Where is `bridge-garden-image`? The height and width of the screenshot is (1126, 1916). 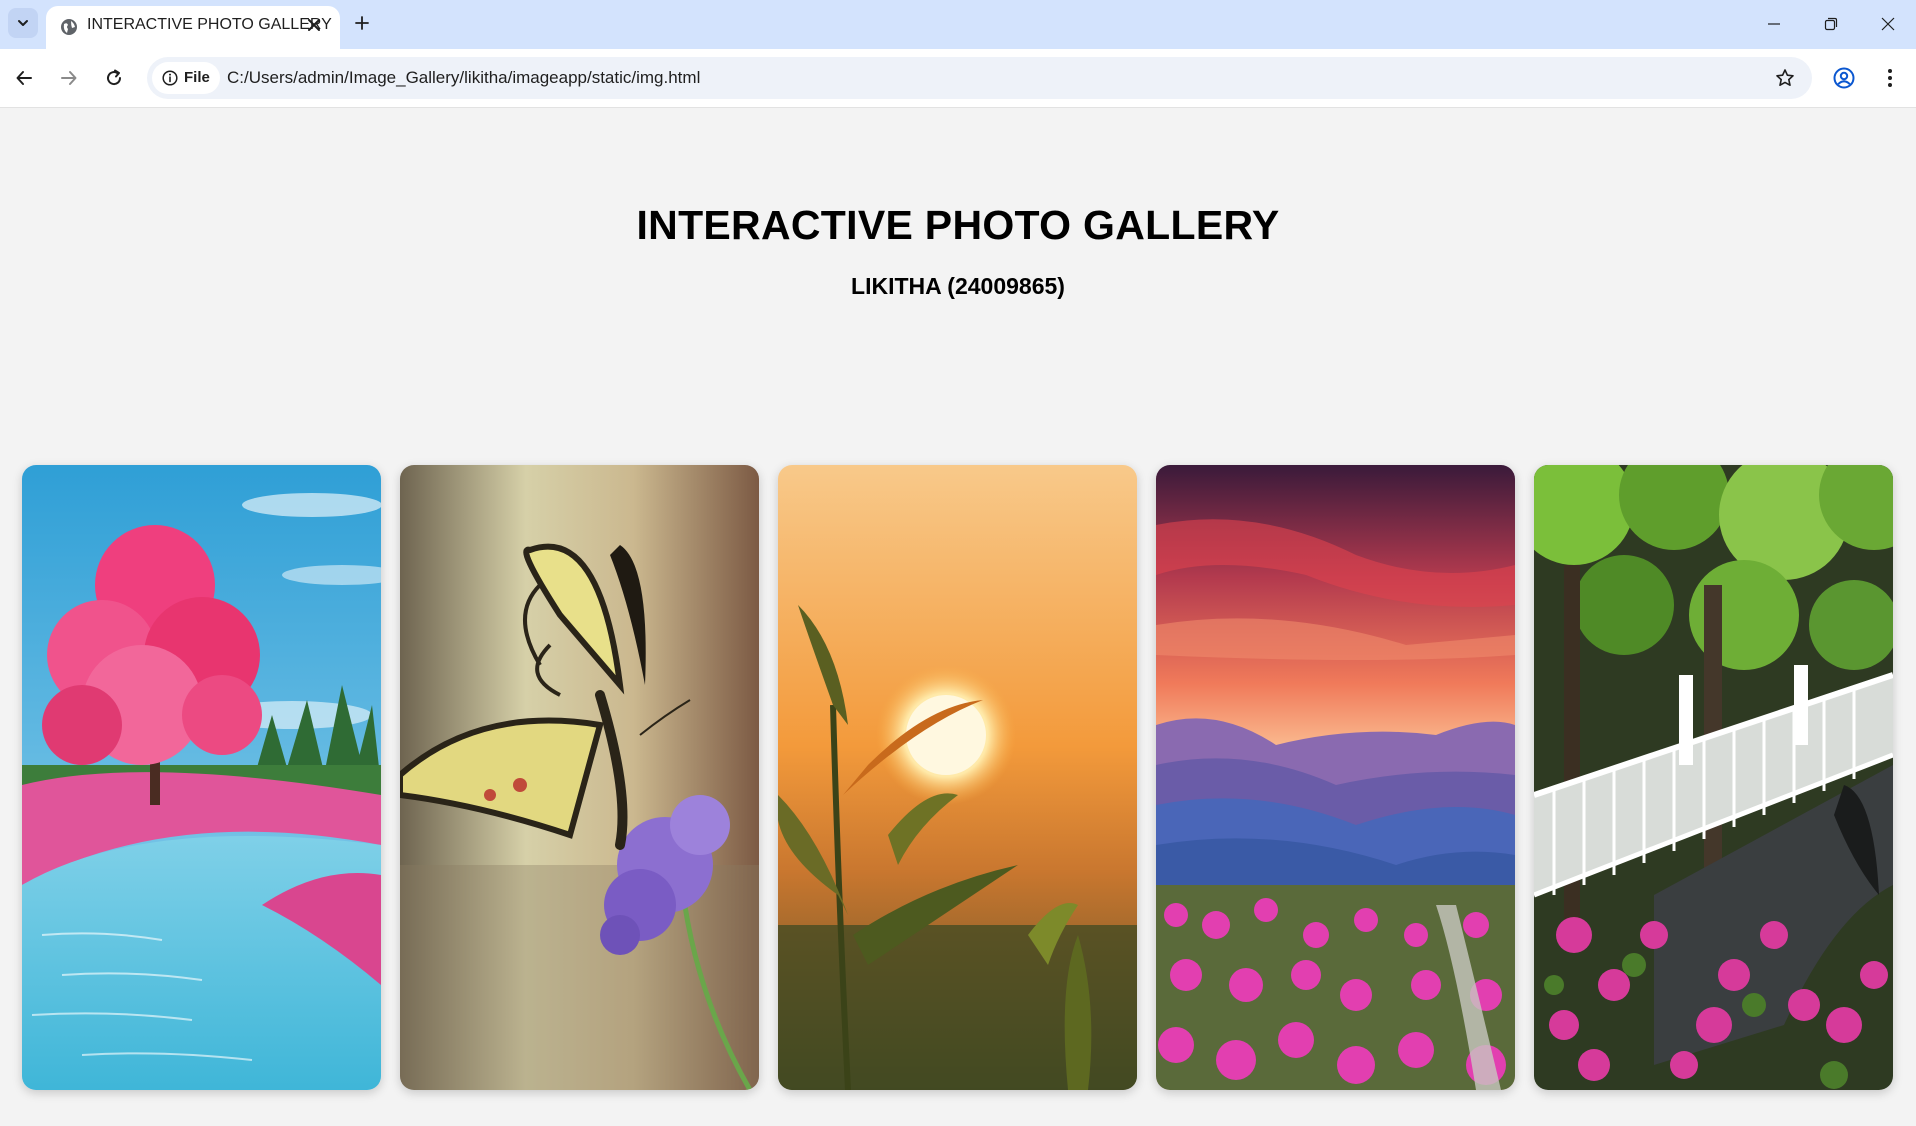
bridge-garden-image is located at coordinates (1713, 777).